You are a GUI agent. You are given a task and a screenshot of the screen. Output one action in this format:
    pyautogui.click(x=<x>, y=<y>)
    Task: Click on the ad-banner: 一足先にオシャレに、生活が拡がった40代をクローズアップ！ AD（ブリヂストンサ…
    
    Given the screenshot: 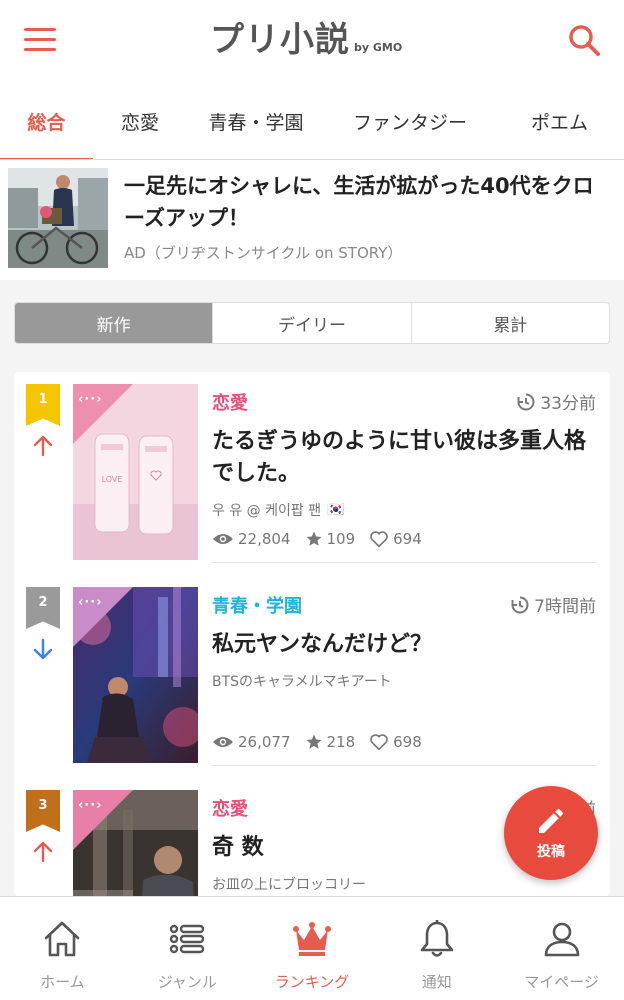 What is the action you would take?
    pyautogui.click(x=312, y=220)
    